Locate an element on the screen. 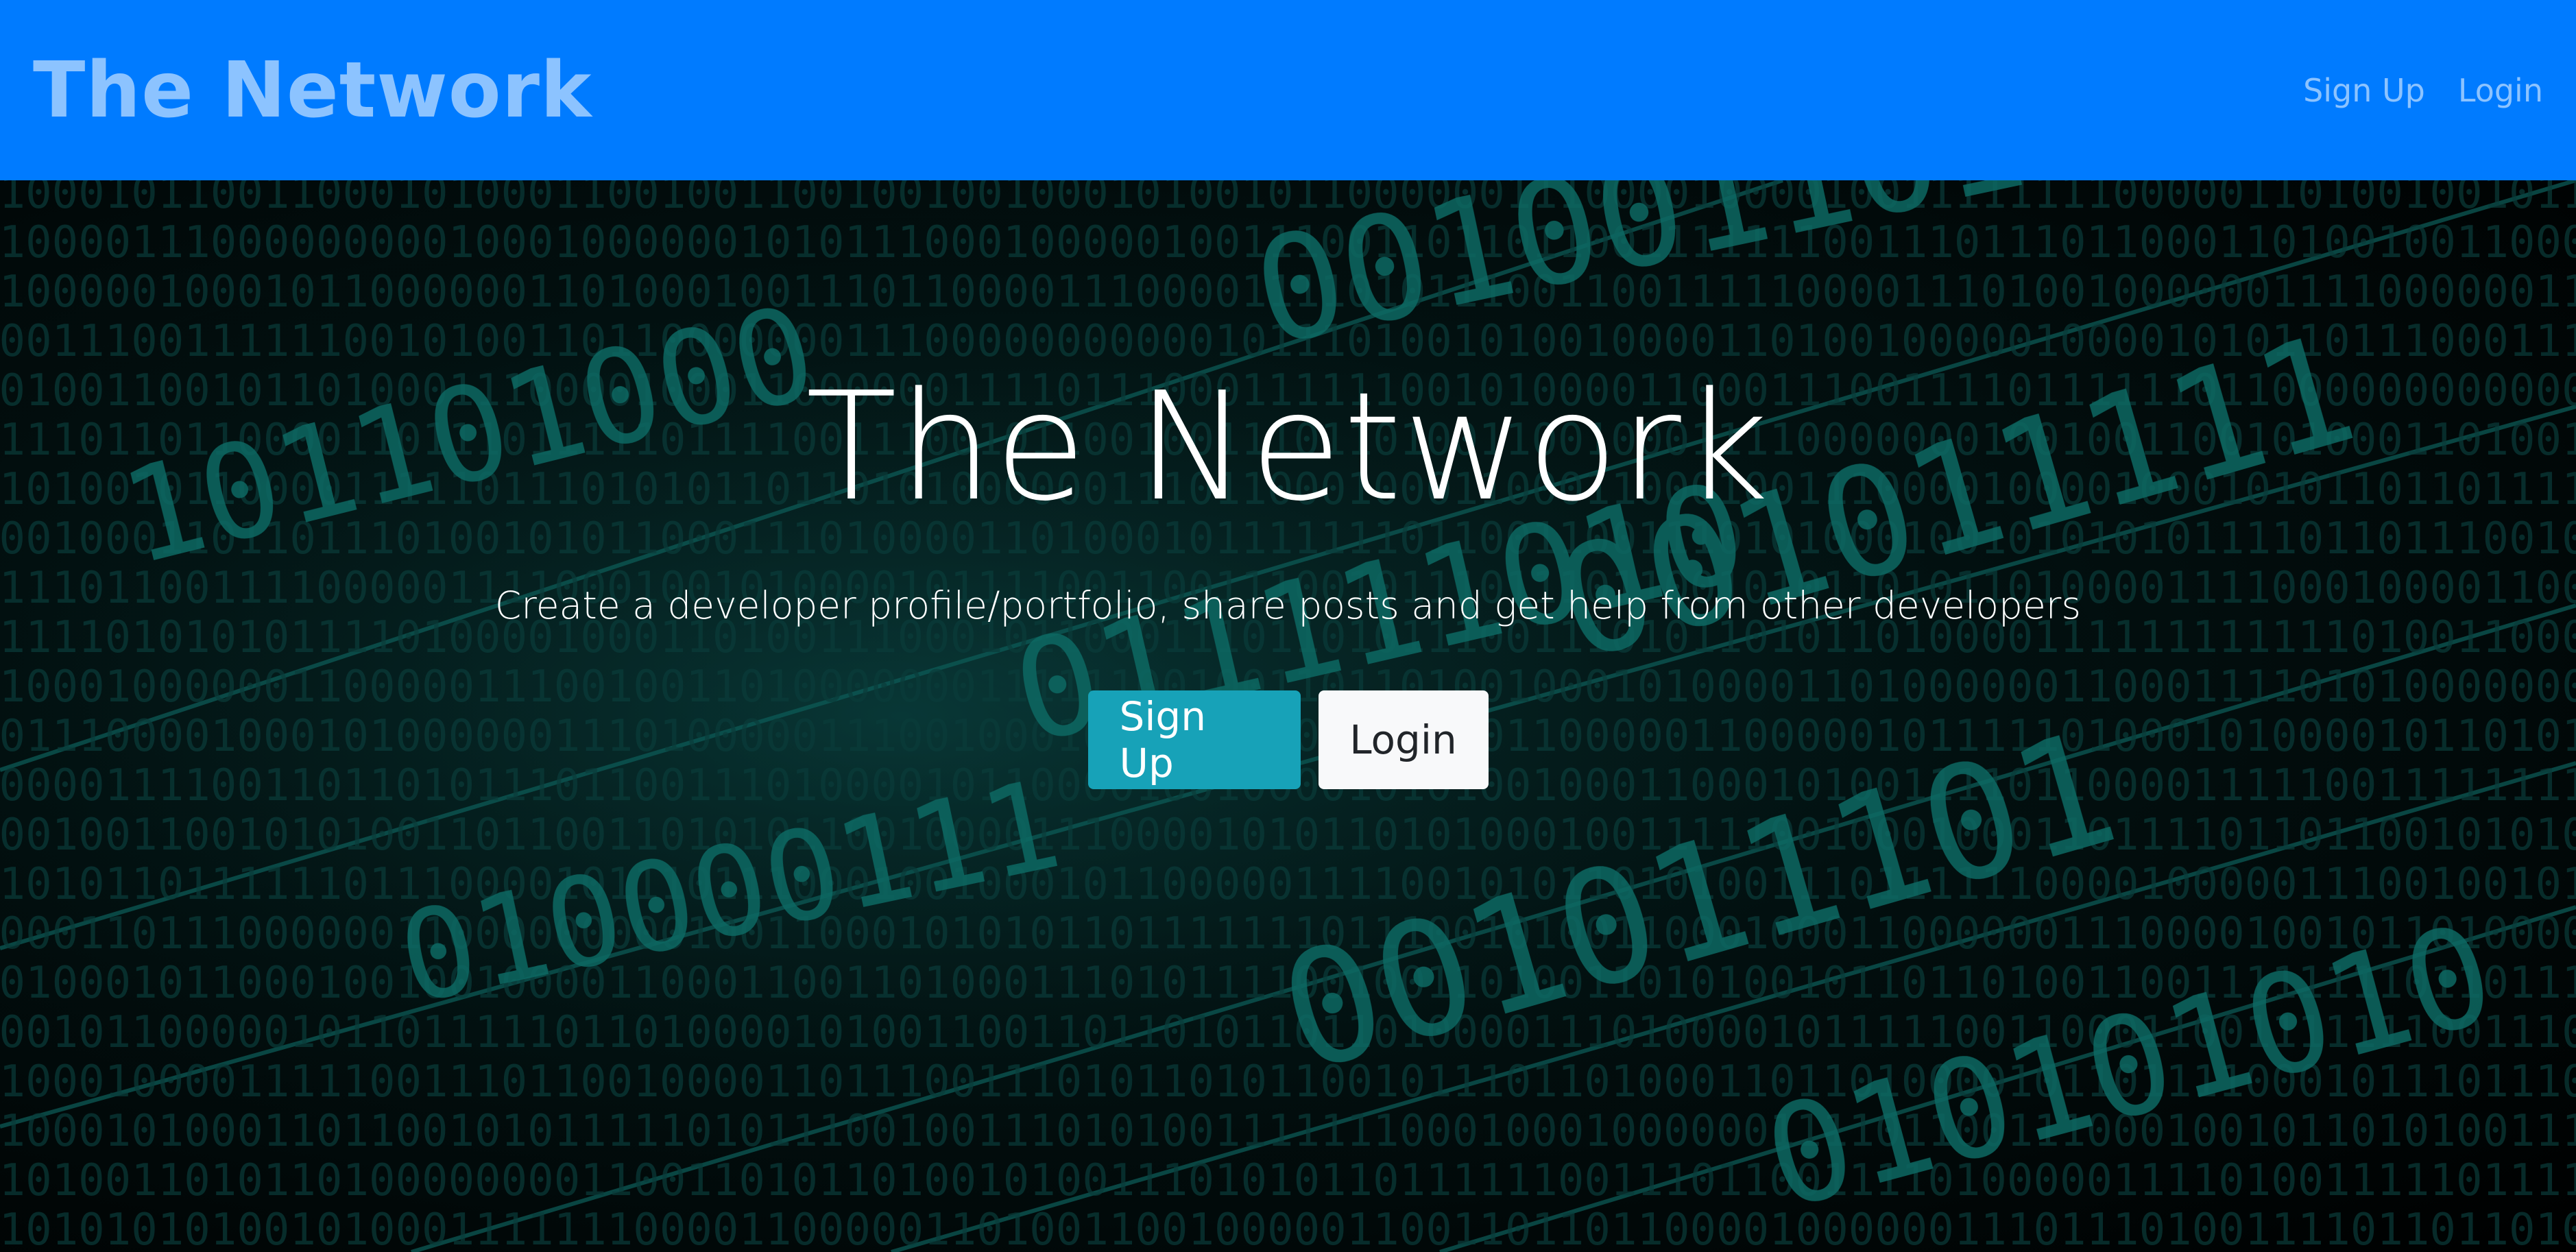 The image size is (2576, 1252). hero-buttons: Sign Up Login is located at coordinates (1288, 739).